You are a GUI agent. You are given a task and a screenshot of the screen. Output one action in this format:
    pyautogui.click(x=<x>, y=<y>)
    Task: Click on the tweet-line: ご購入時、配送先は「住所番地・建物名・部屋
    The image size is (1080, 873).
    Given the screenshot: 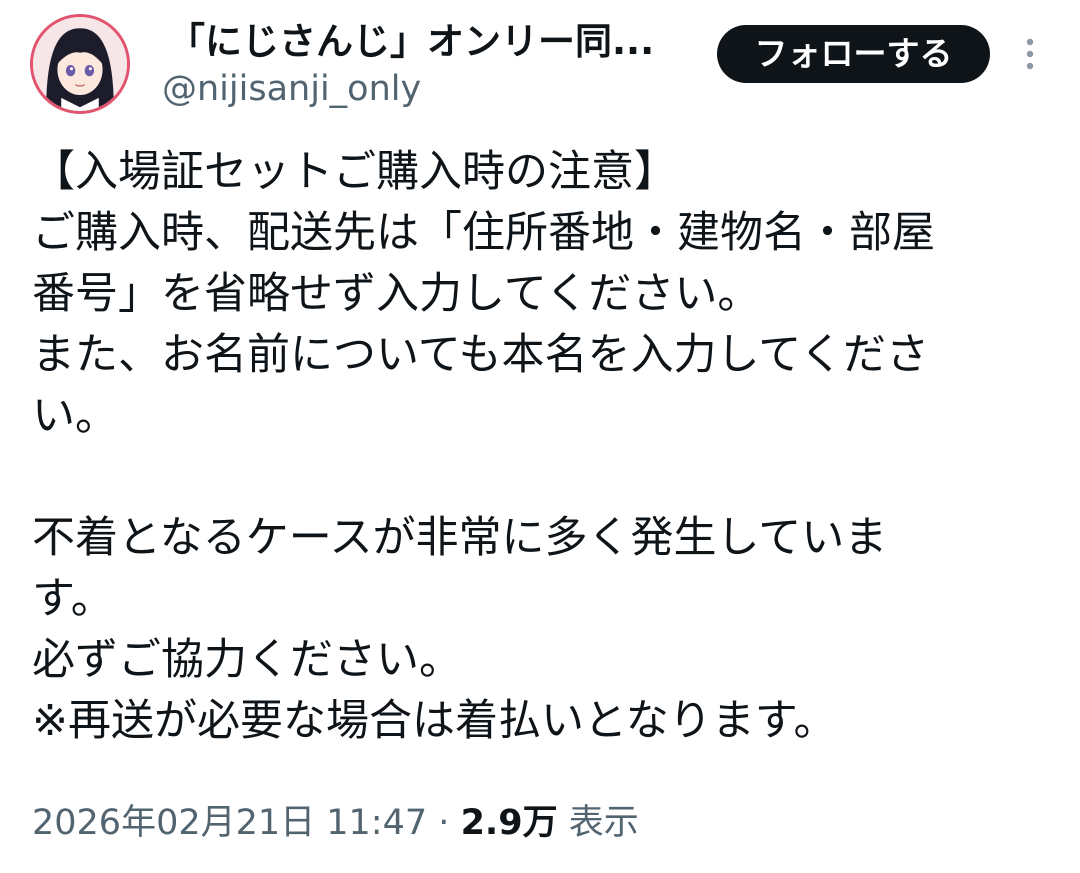 What is the action you would take?
    pyautogui.click(x=483, y=233)
    